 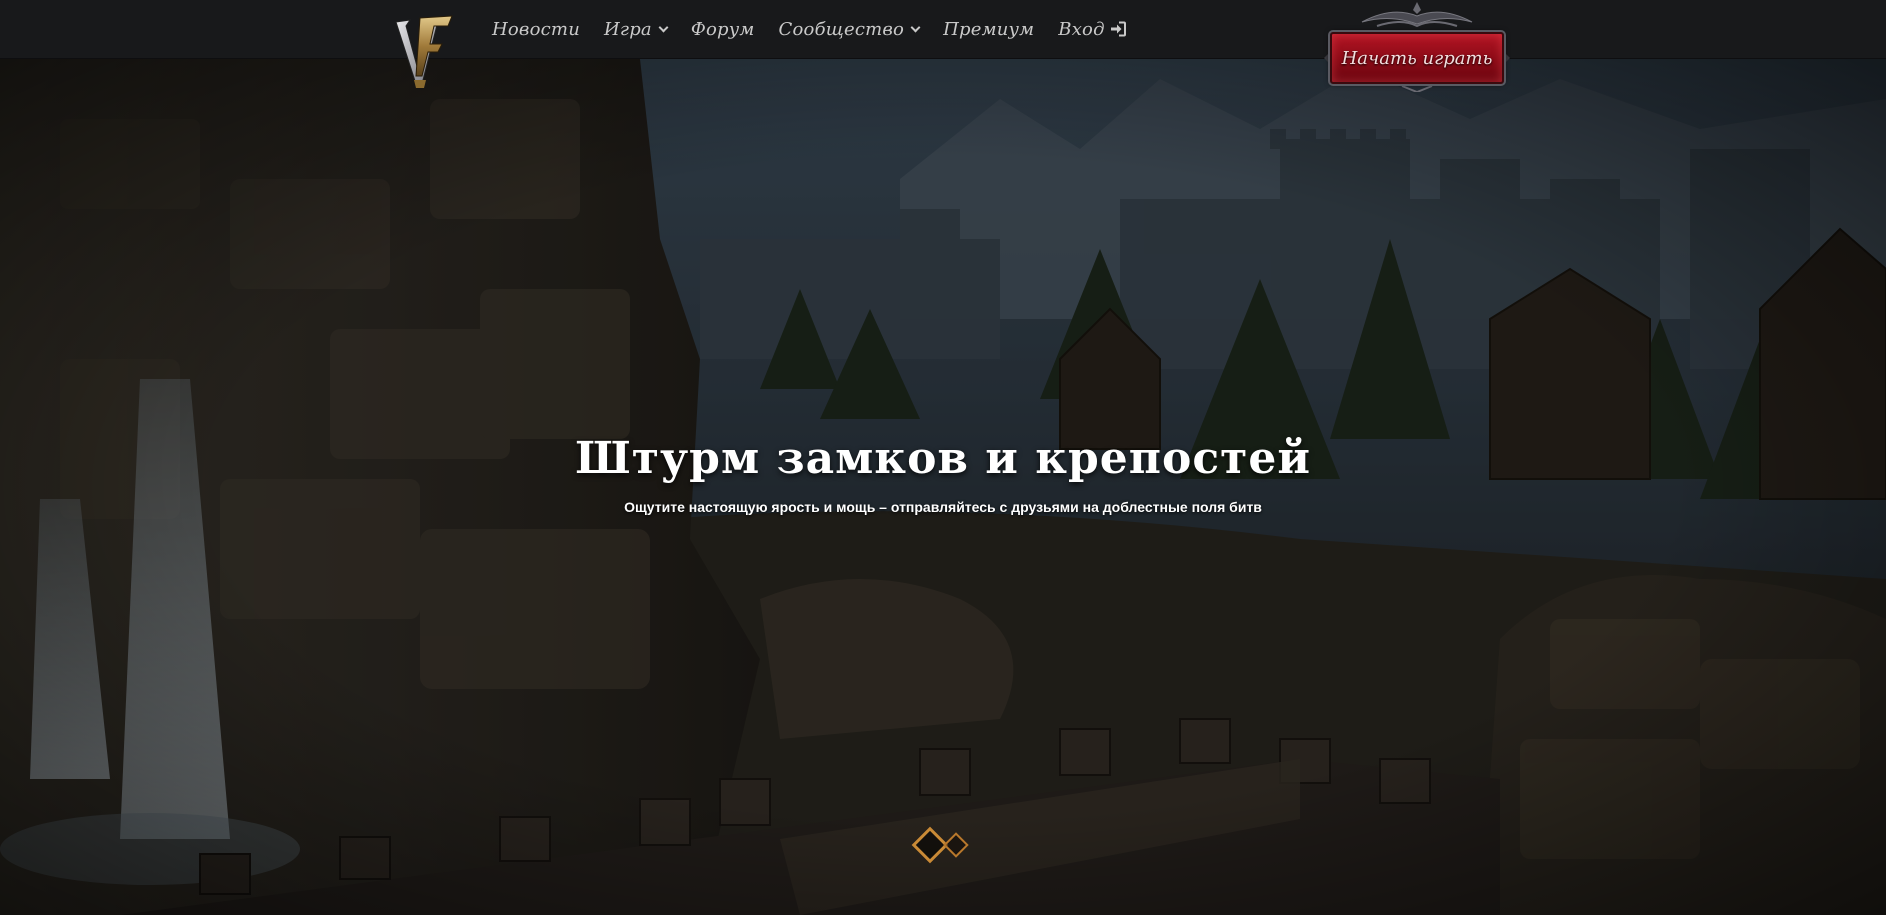 What do you see at coordinates (1118, 29) in the screenshot?
I see `sign-in-icon` at bounding box center [1118, 29].